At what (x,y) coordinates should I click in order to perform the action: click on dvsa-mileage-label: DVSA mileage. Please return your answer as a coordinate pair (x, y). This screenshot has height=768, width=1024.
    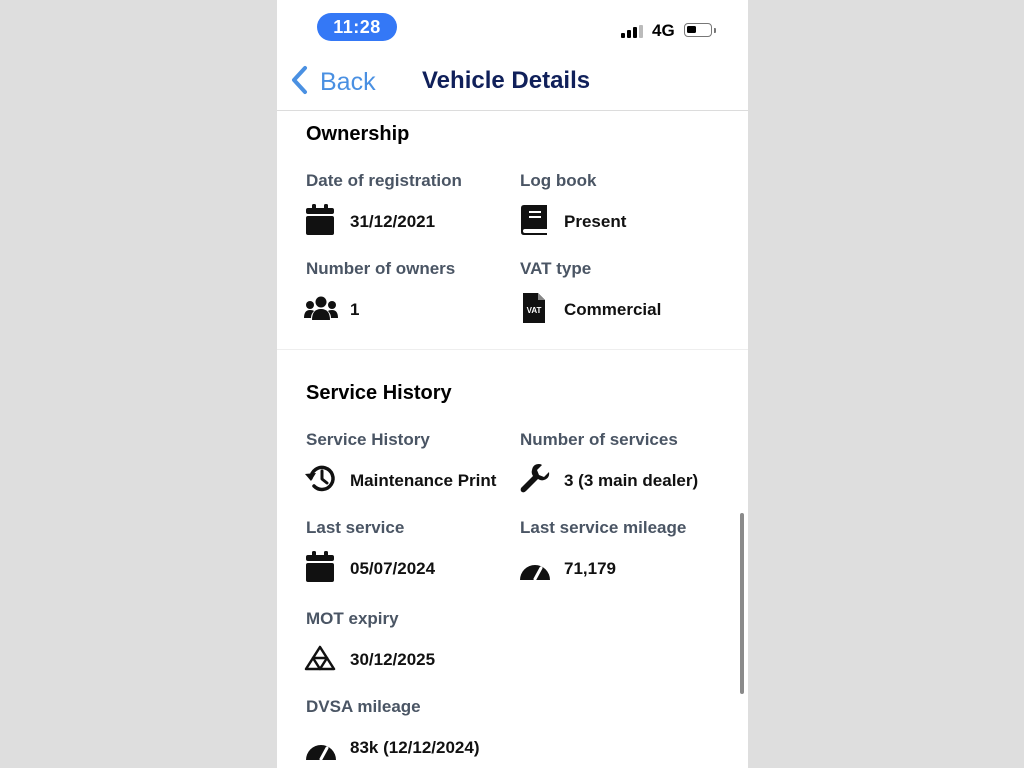
    Looking at the image, I should click on (363, 706).